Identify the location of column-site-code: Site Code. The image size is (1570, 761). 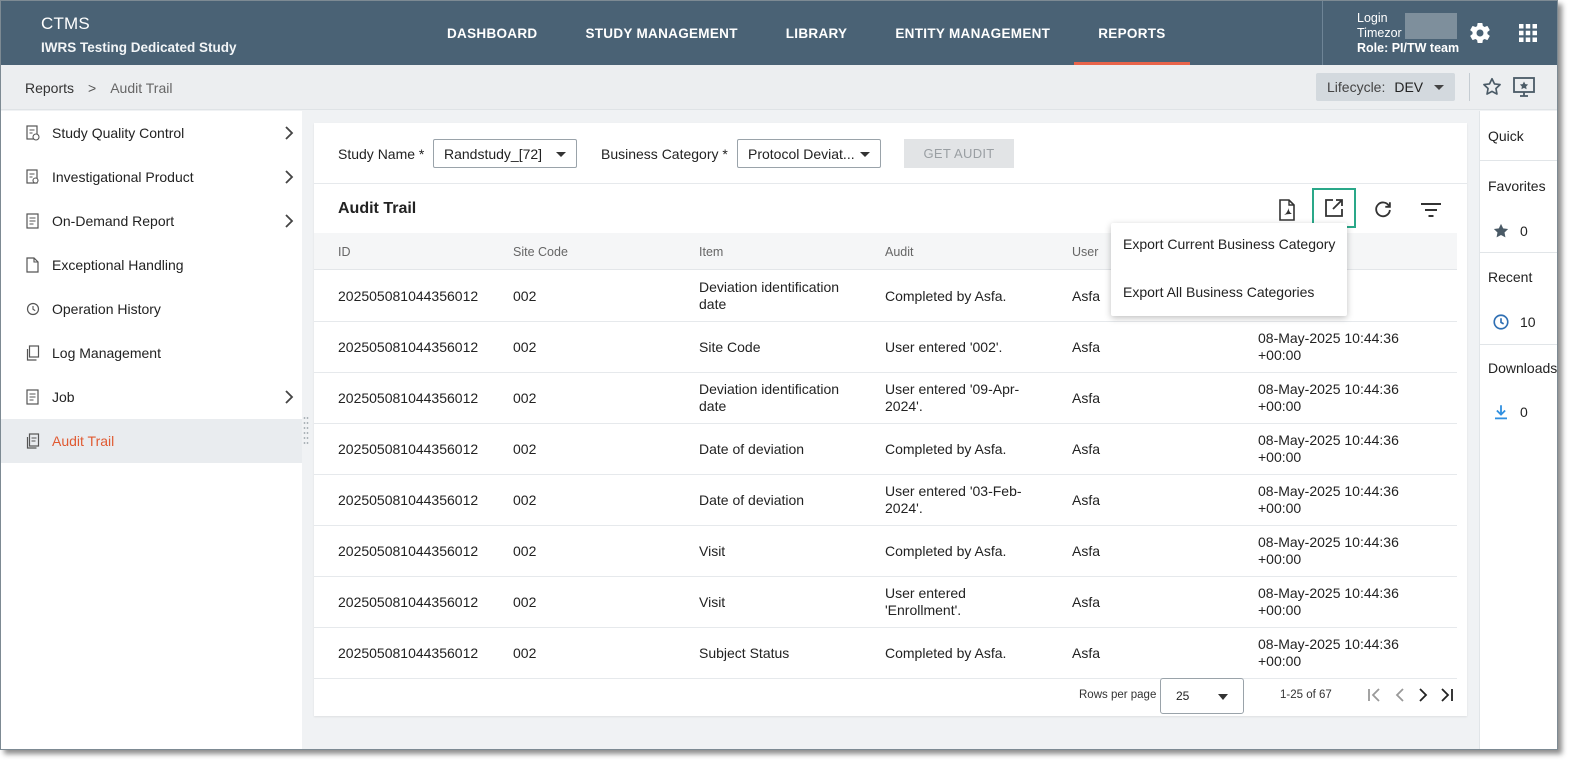
(540, 252).